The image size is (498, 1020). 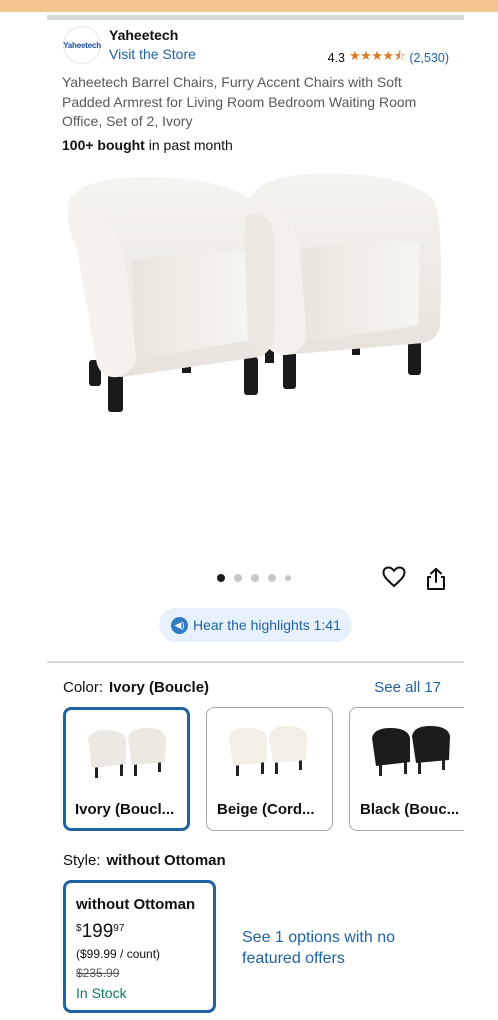 I want to click on list-price: $235.99, so click(x=98, y=973).